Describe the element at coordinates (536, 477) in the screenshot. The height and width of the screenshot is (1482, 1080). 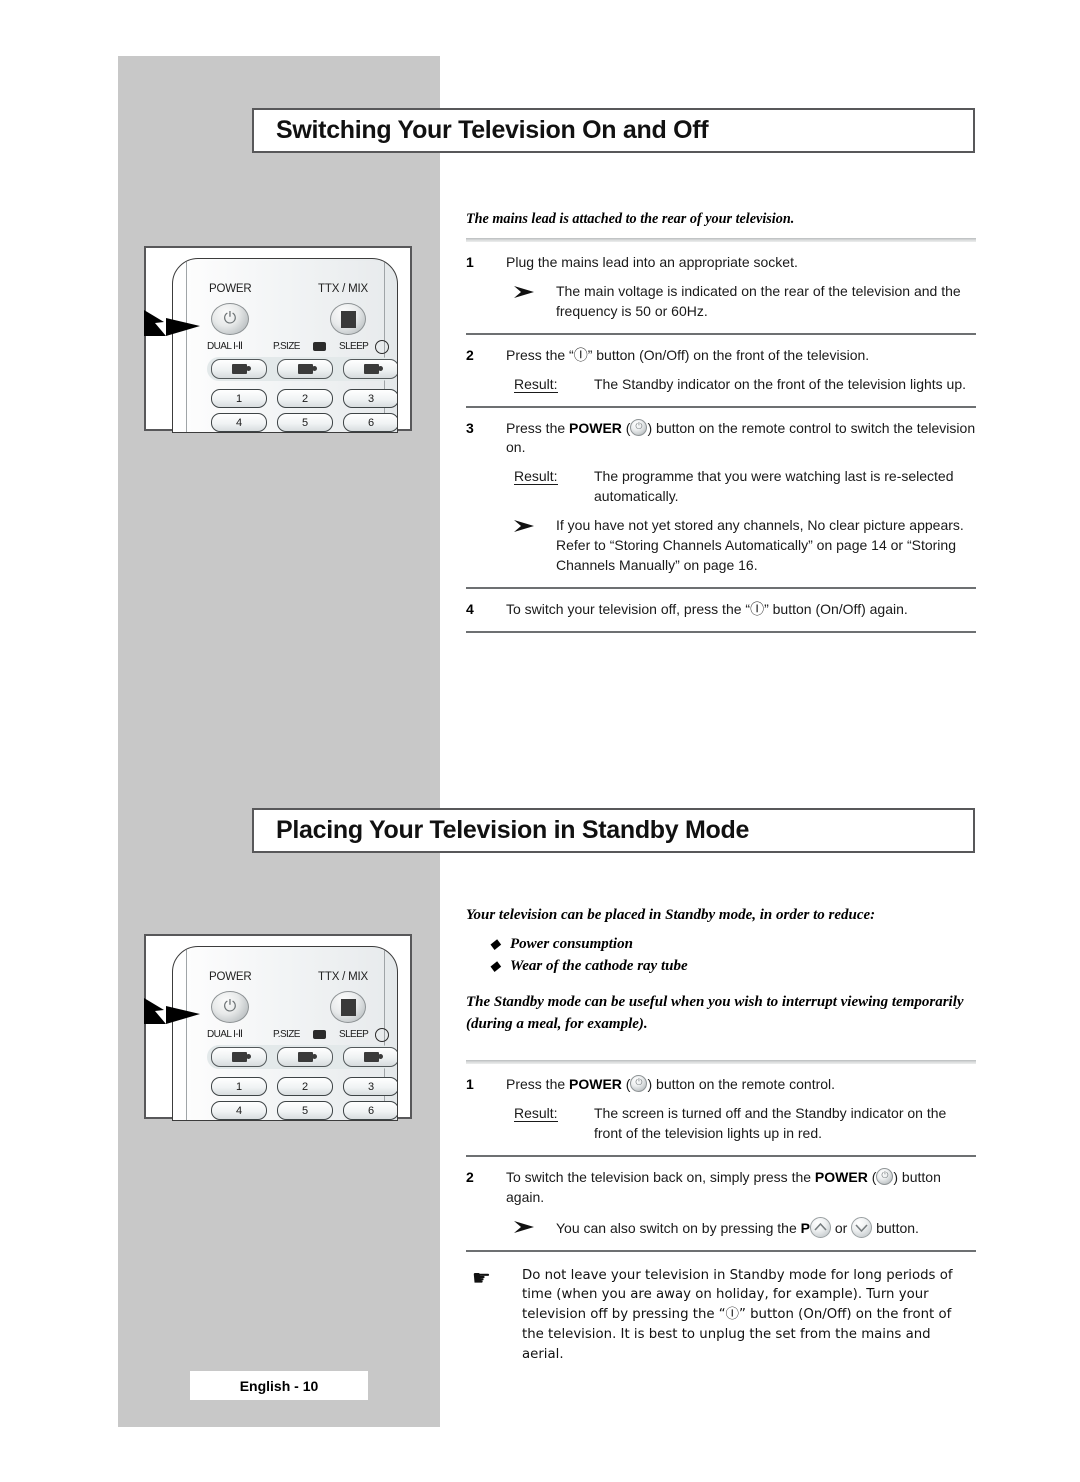
I see `step-3-result-label: Result:` at that location.